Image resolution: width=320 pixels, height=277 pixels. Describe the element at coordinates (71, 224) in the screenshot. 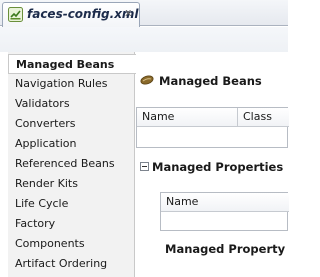

I see `sidebar-item-factory: Factory` at that location.